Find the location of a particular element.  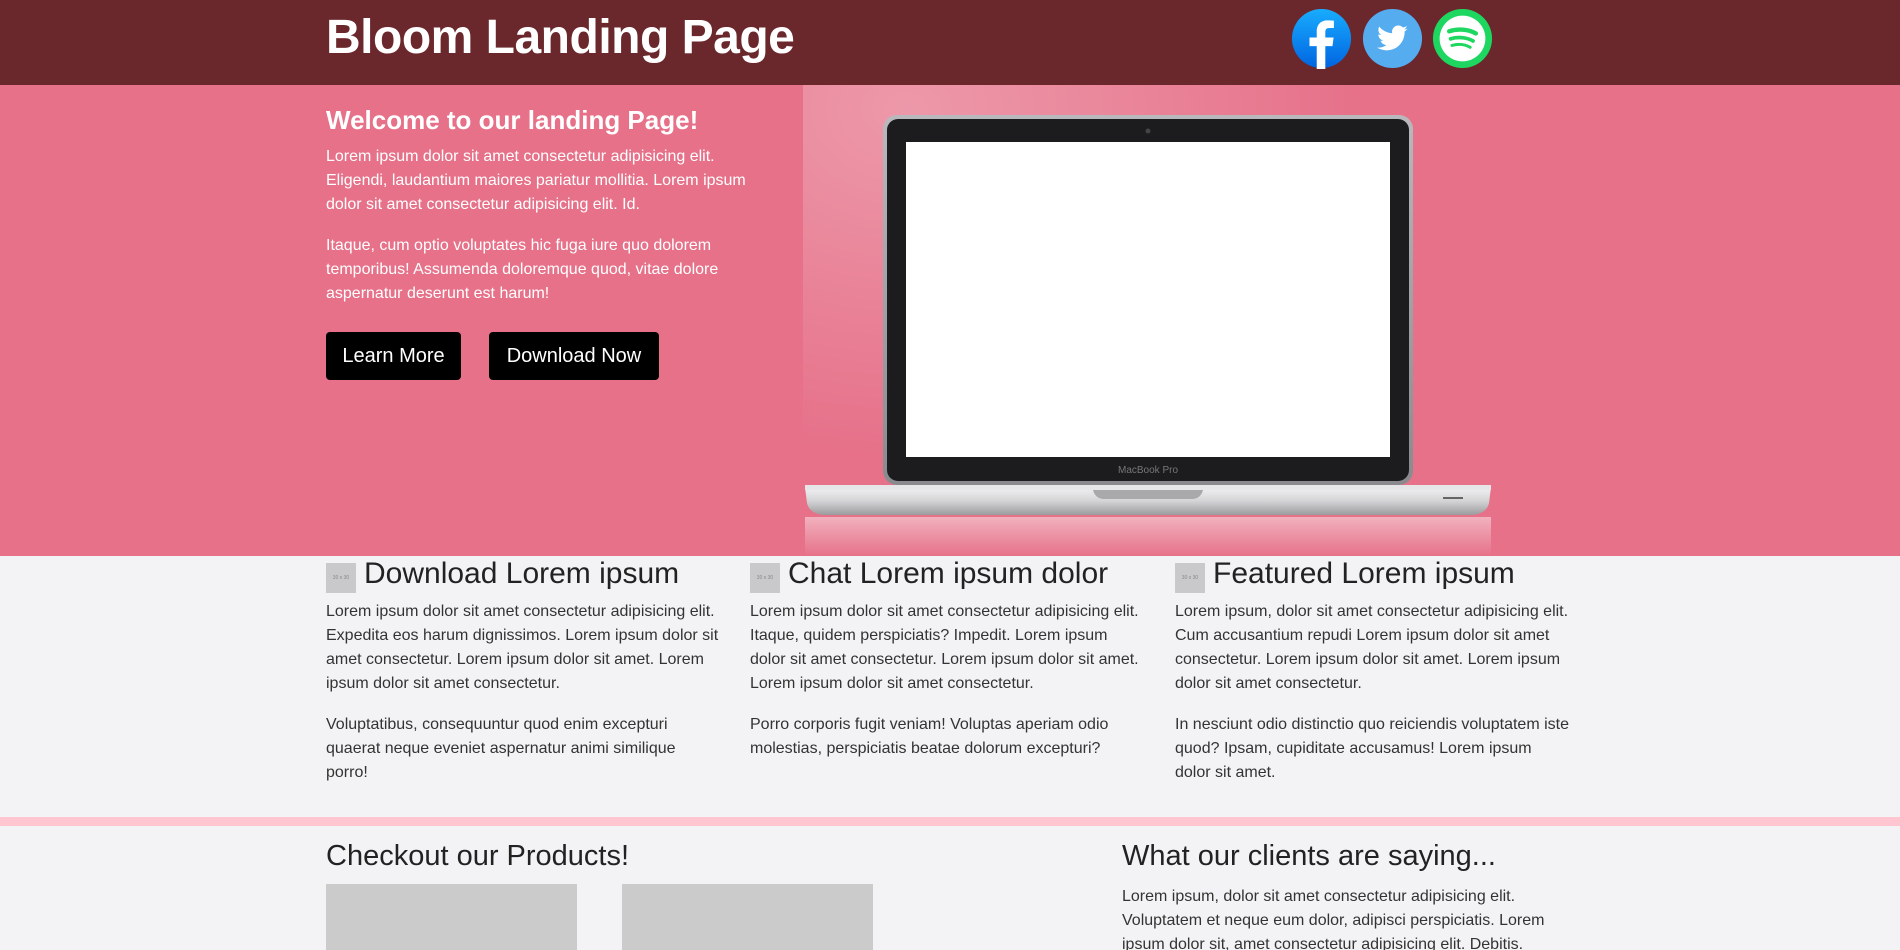

site-title: Bloom Landing Page is located at coordinates (560, 37).